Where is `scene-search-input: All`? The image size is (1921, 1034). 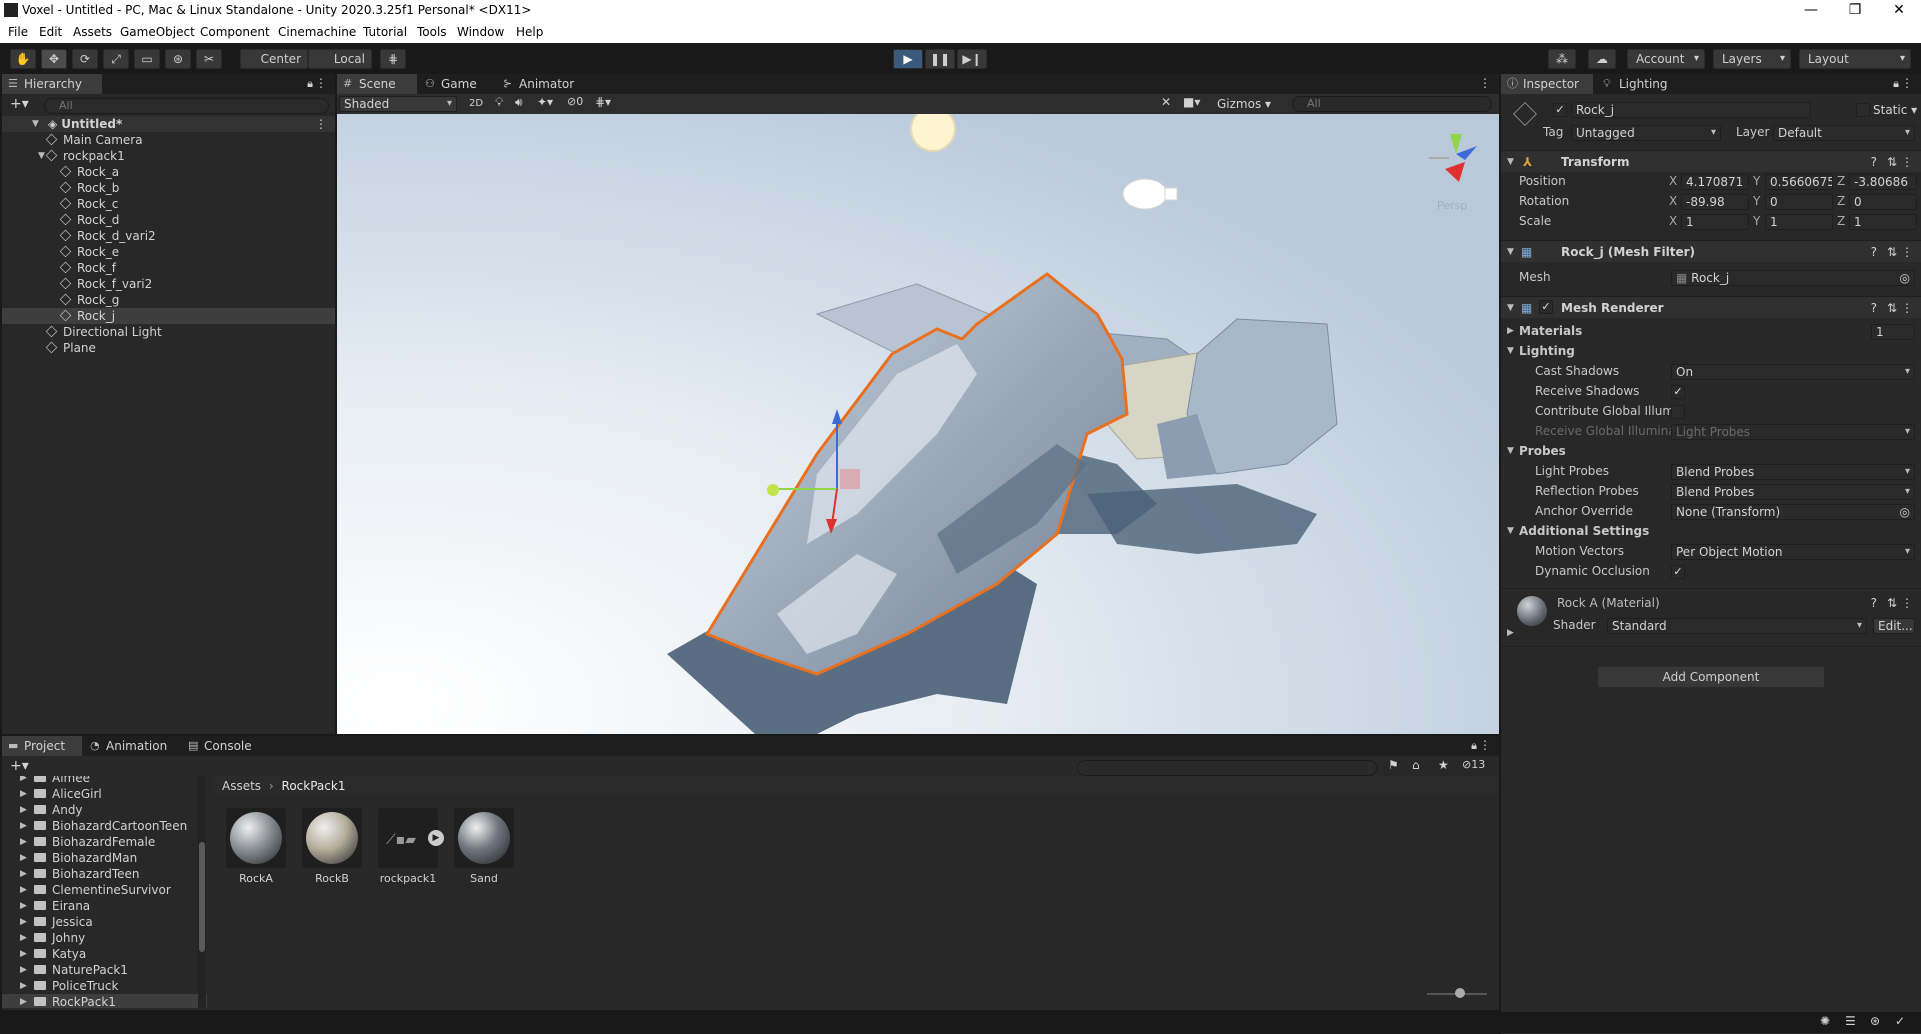 scene-search-input: All is located at coordinates (1392, 104).